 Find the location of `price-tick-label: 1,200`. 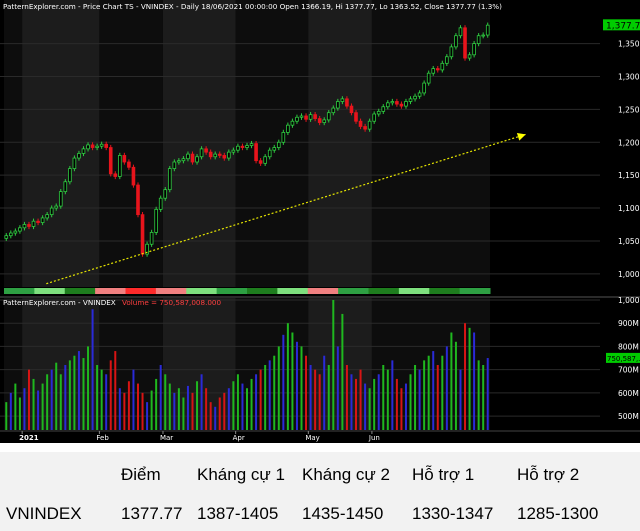

price-tick-label: 1,200 is located at coordinates (629, 142).